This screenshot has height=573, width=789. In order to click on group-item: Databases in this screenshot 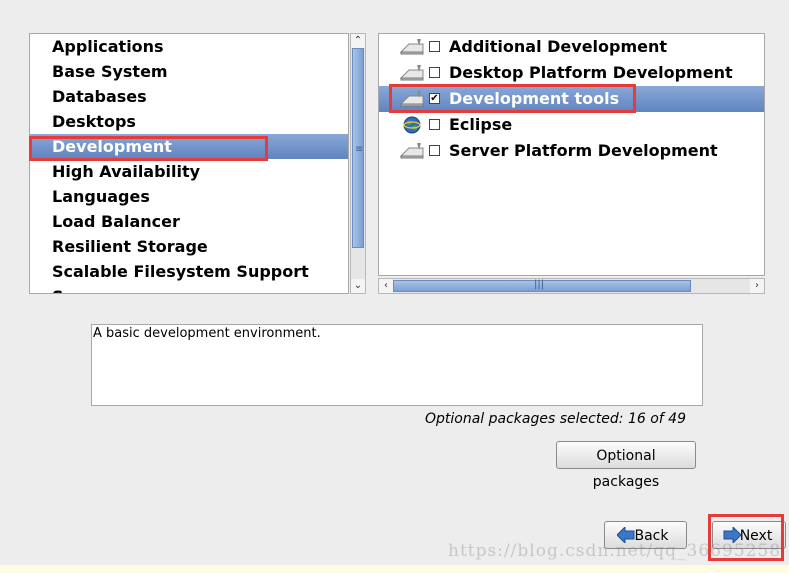, I will do `click(189, 96)`.